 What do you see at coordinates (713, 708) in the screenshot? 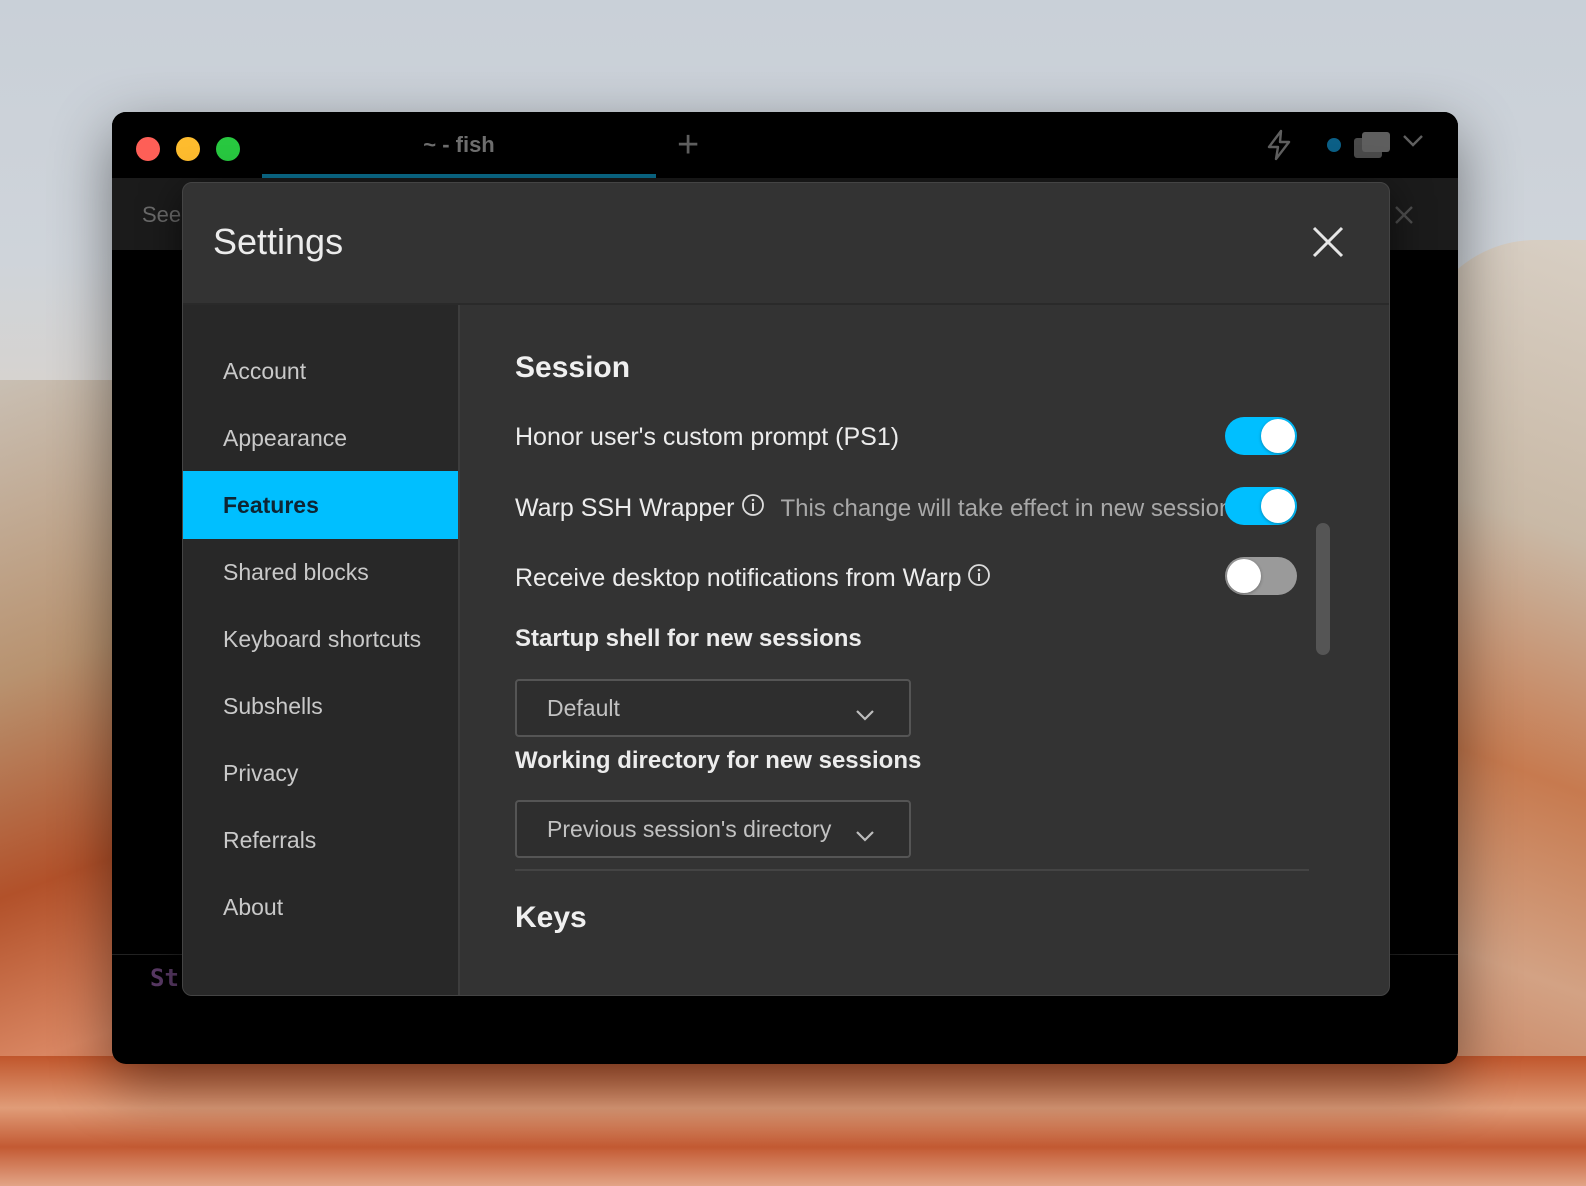
I see `startup-shell-dropdown: Default` at bounding box center [713, 708].